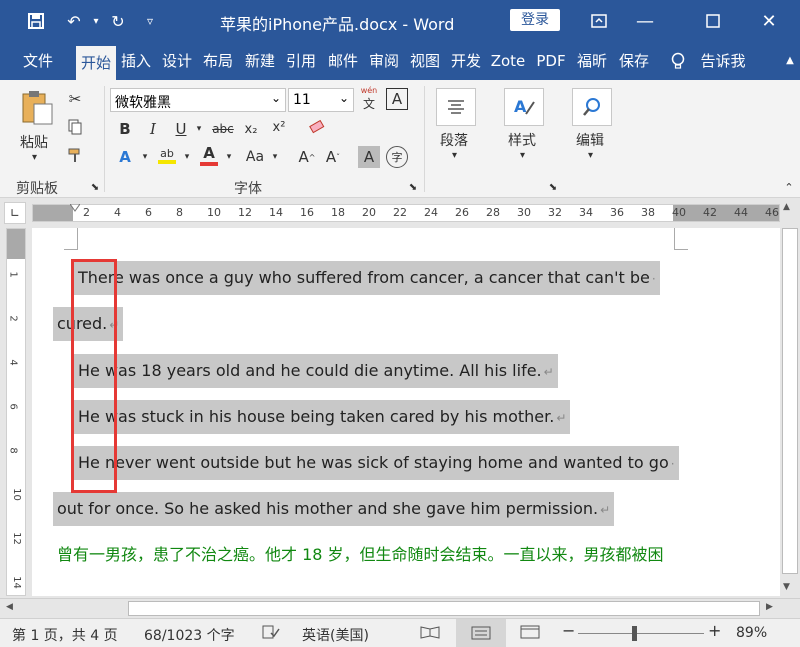  What do you see at coordinates (9, 607) in the screenshot?
I see `scroll-left-icon: ◀` at bounding box center [9, 607].